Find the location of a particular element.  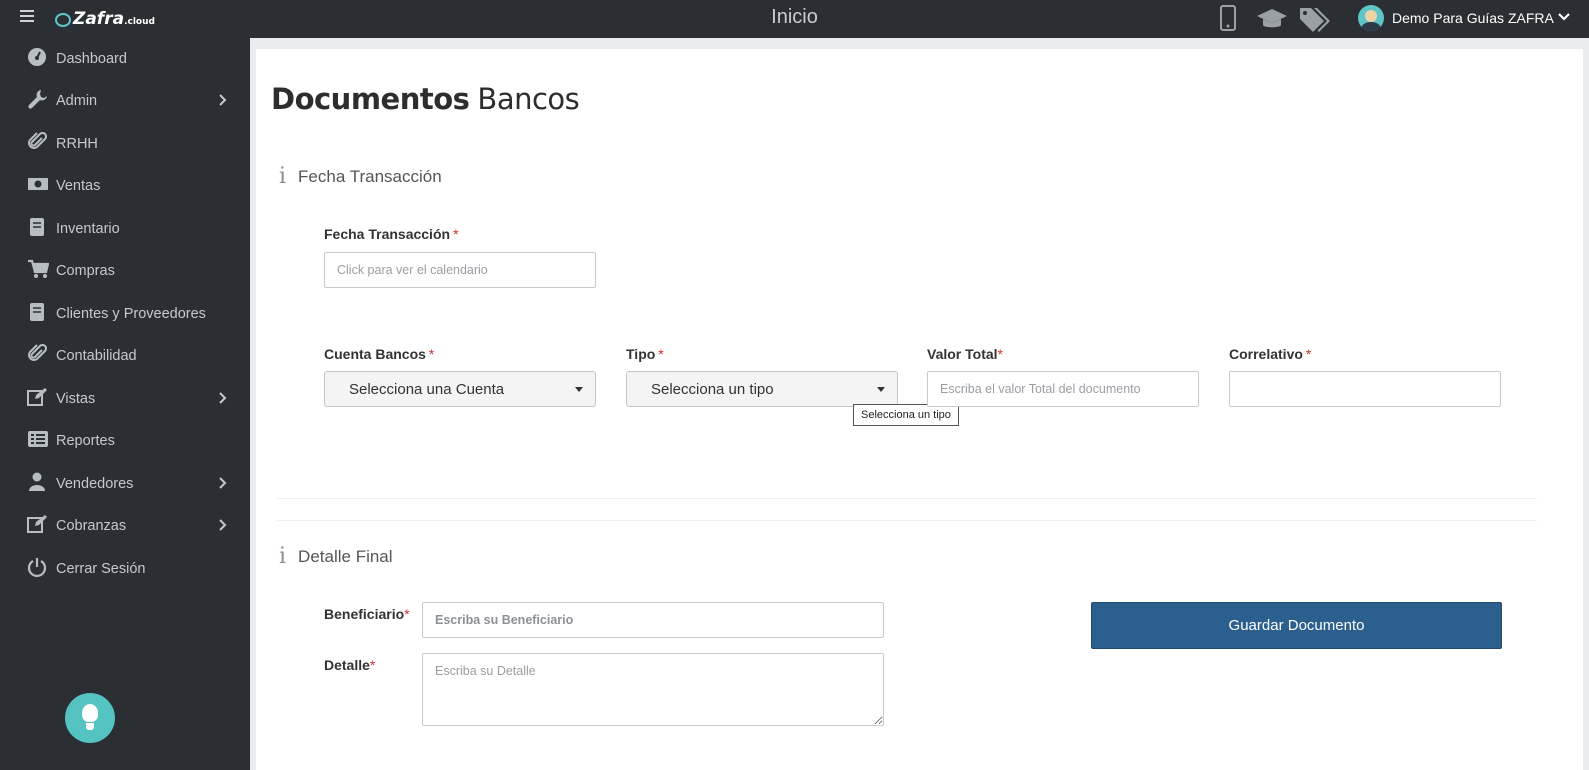

beneficiario-label-text: Beneficiario is located at coordinates (364, 614).